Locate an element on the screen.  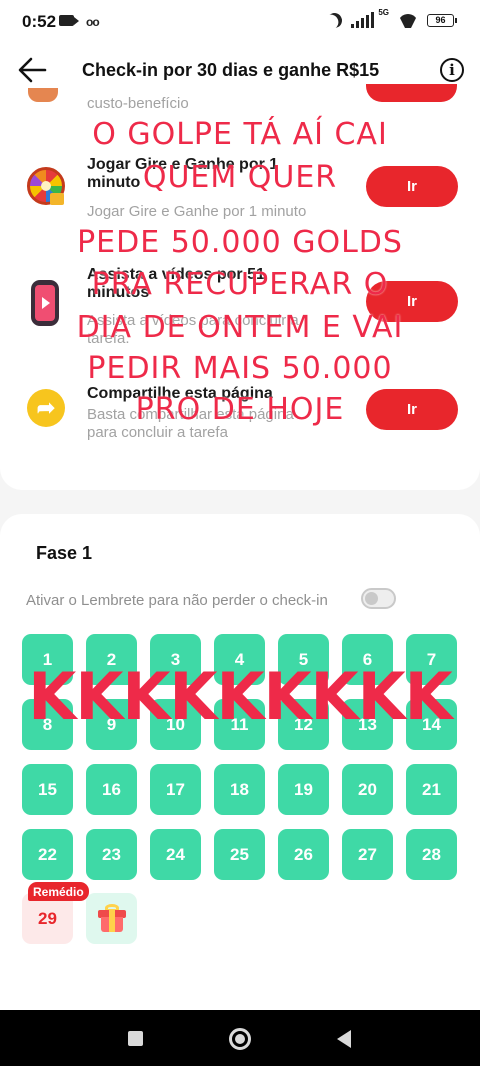
signal-strength-icon is located at coordinates (363, 20).